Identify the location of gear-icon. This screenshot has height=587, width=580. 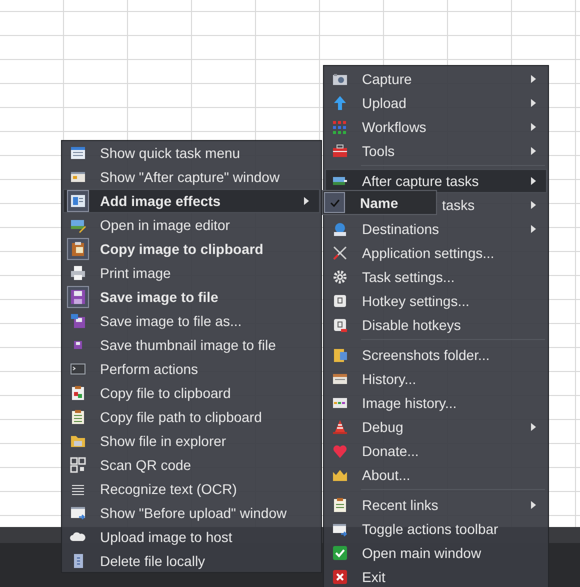
(340, 277).